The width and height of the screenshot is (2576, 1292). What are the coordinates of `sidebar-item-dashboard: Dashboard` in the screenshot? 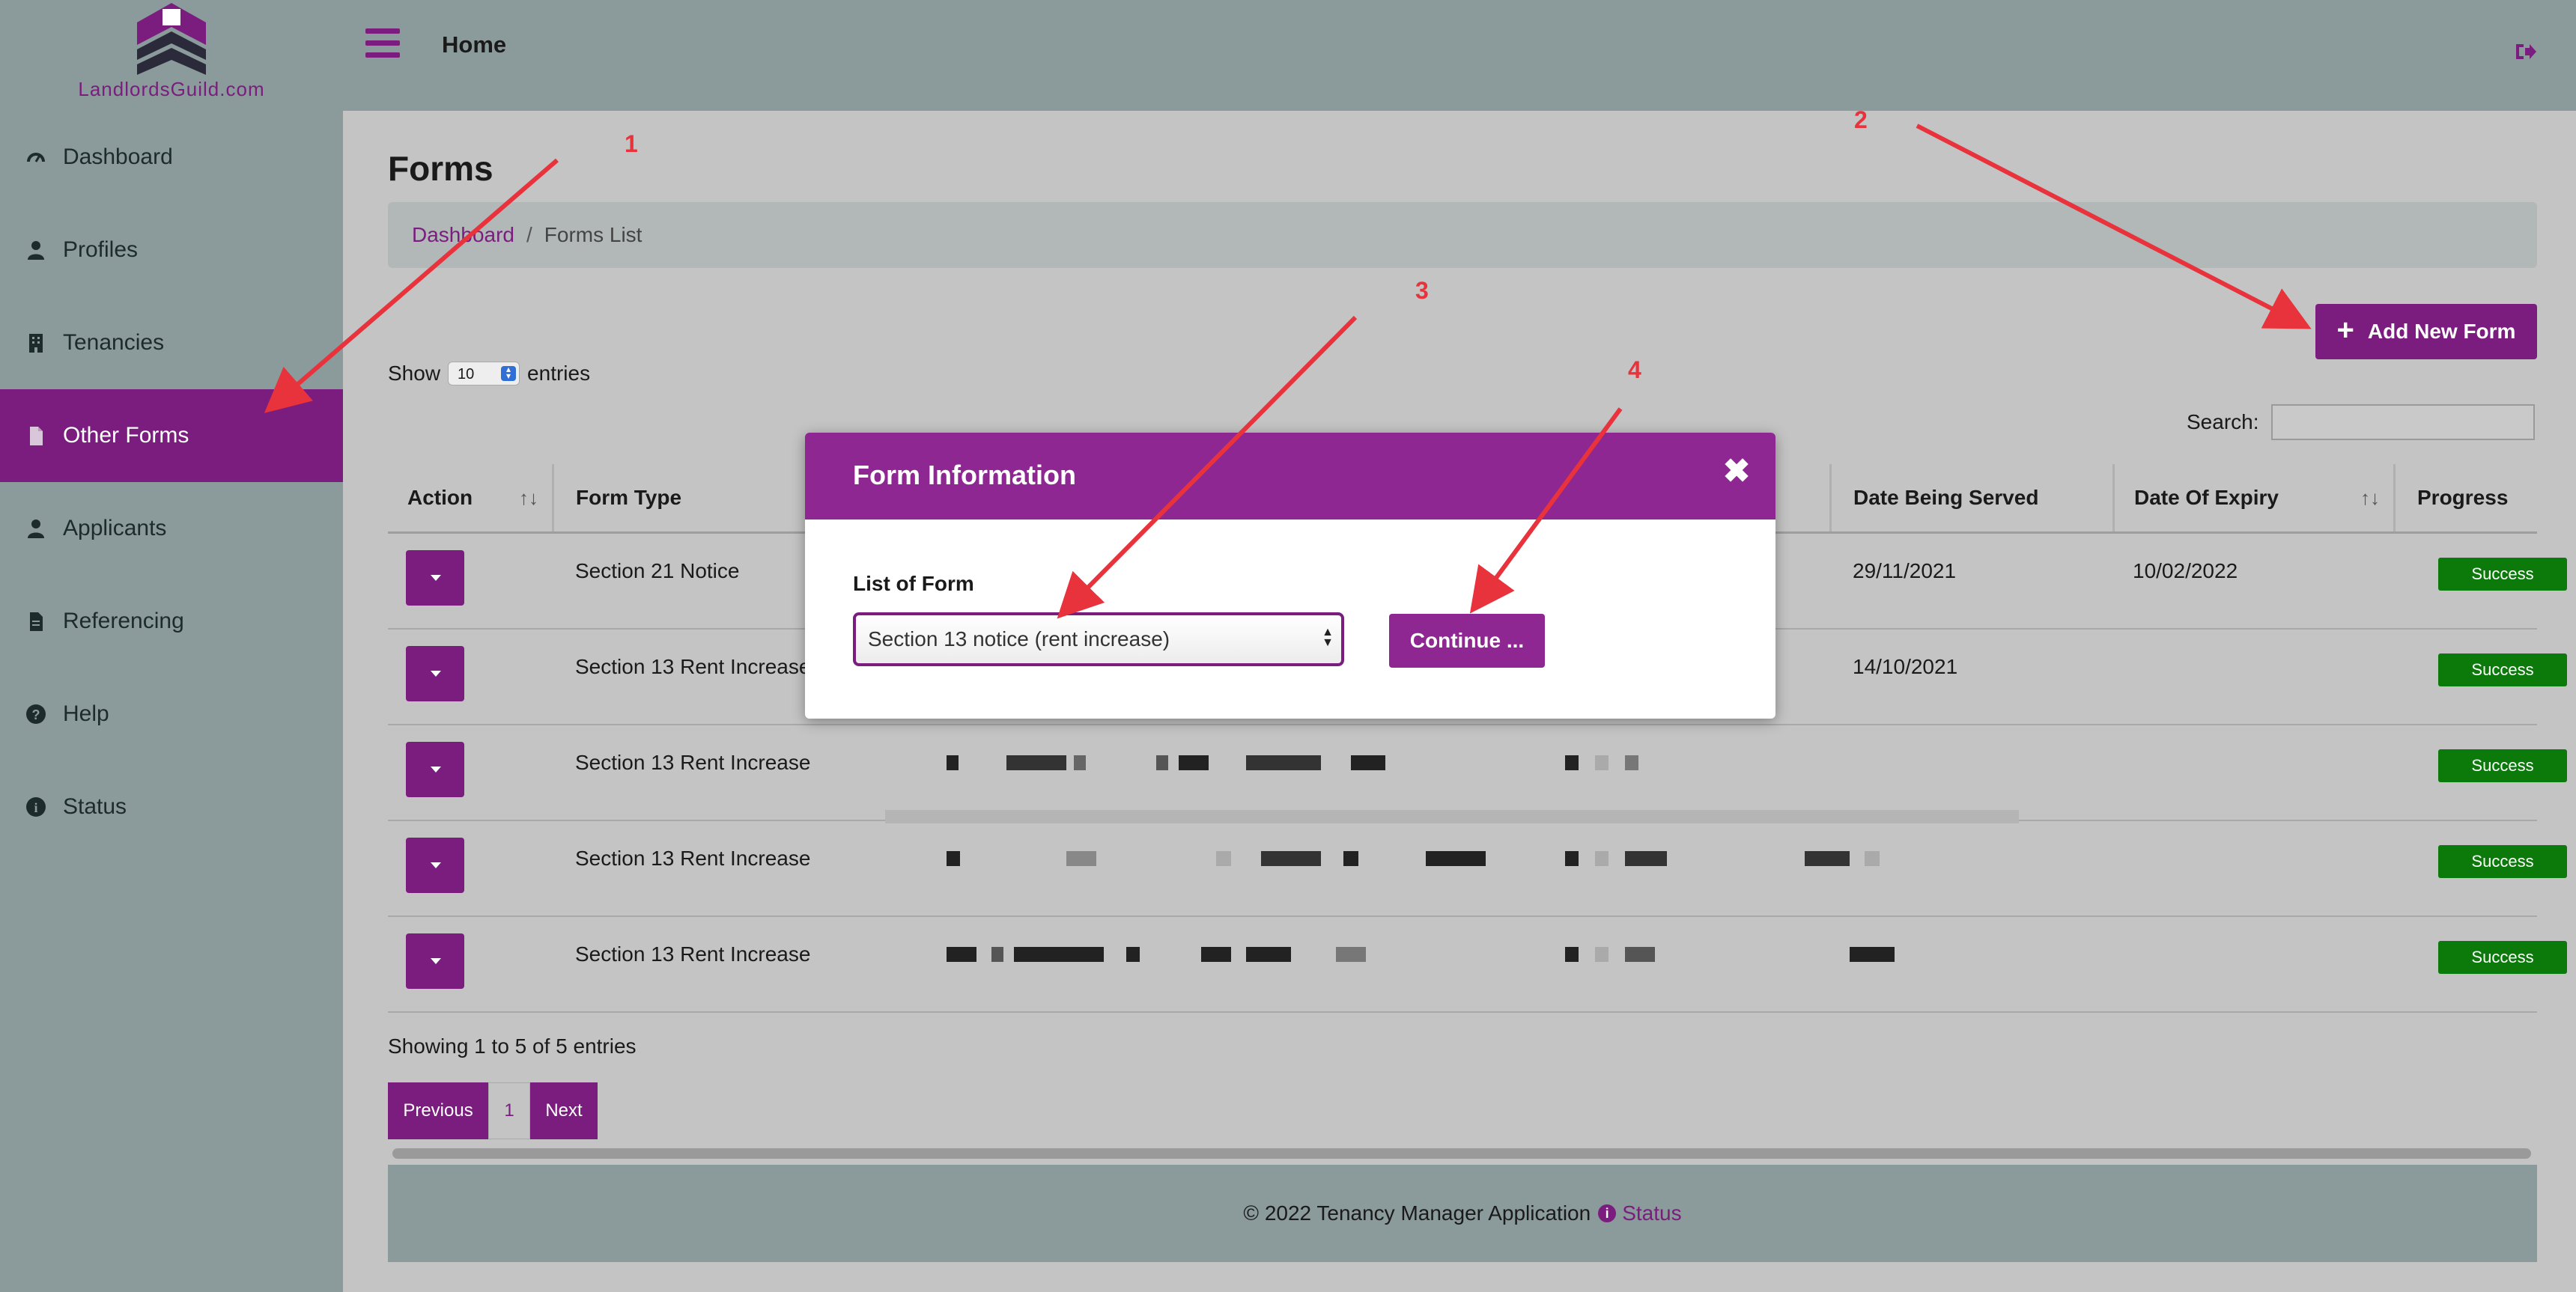 It's located at (171, 158).